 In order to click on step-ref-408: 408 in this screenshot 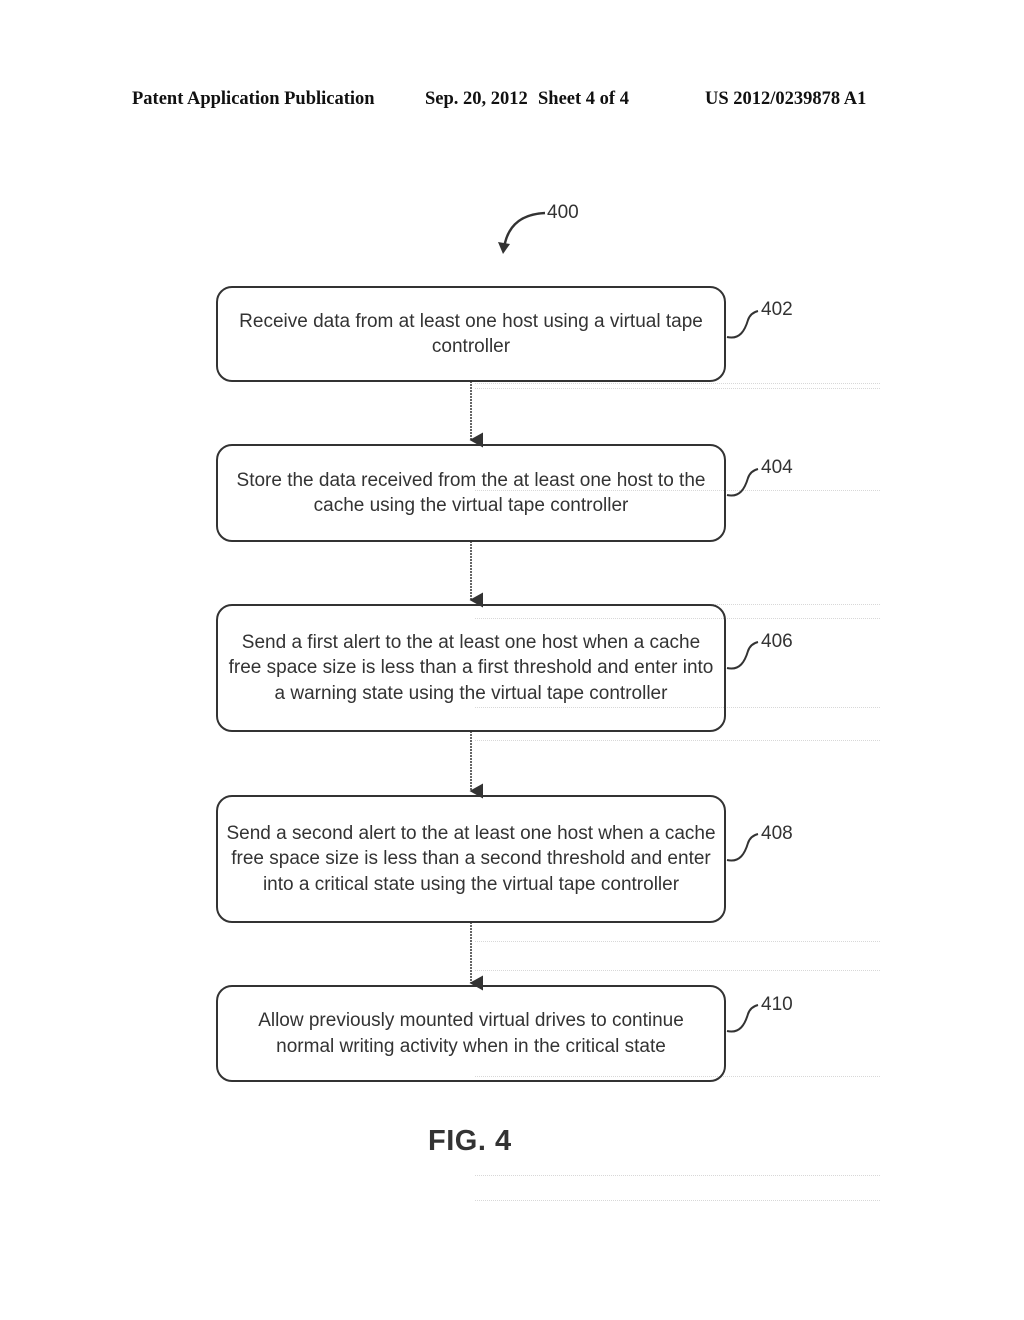, I will do `click(777, 833)`.